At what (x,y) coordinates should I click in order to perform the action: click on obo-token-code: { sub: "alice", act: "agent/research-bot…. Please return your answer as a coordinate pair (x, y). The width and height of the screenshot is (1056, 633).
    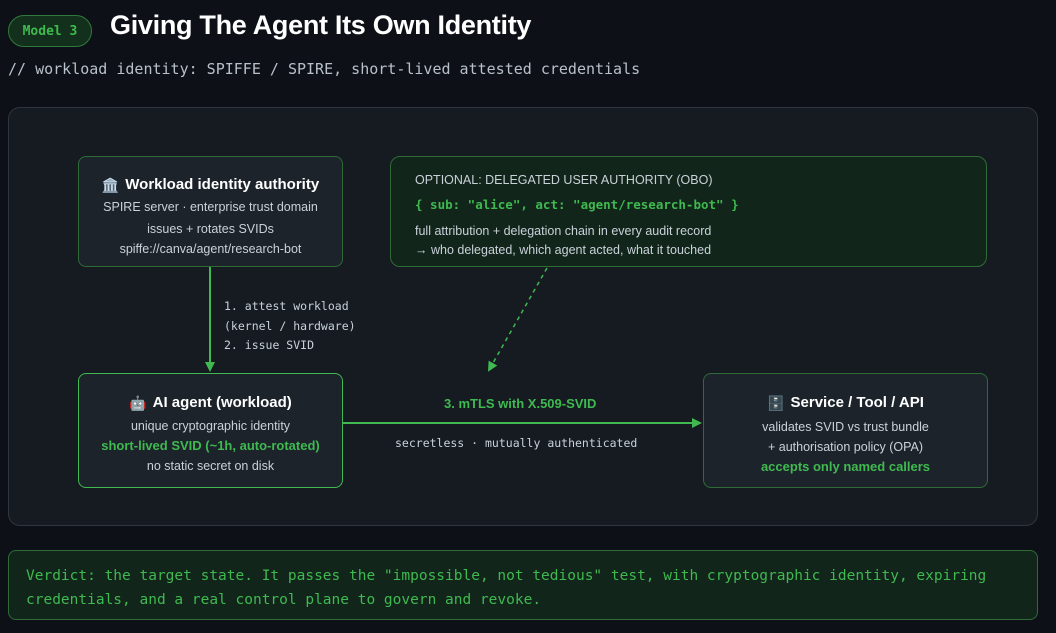
    Looking at the image, I should click on (577, 204).